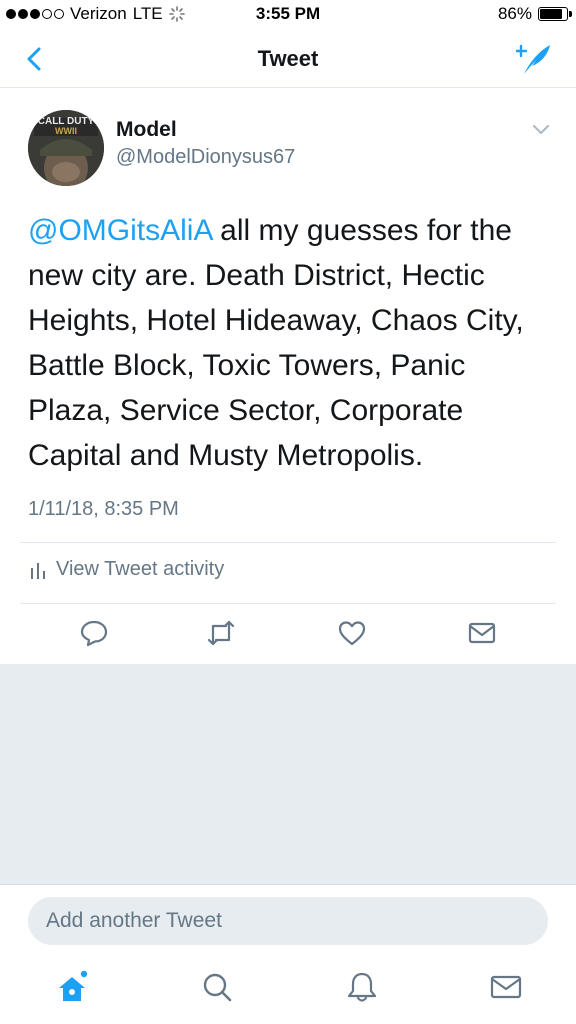 The image size is (576, 1024). Describe the element at coordinates (72, 987) in the screenshot. I see `home-icon` at that location.